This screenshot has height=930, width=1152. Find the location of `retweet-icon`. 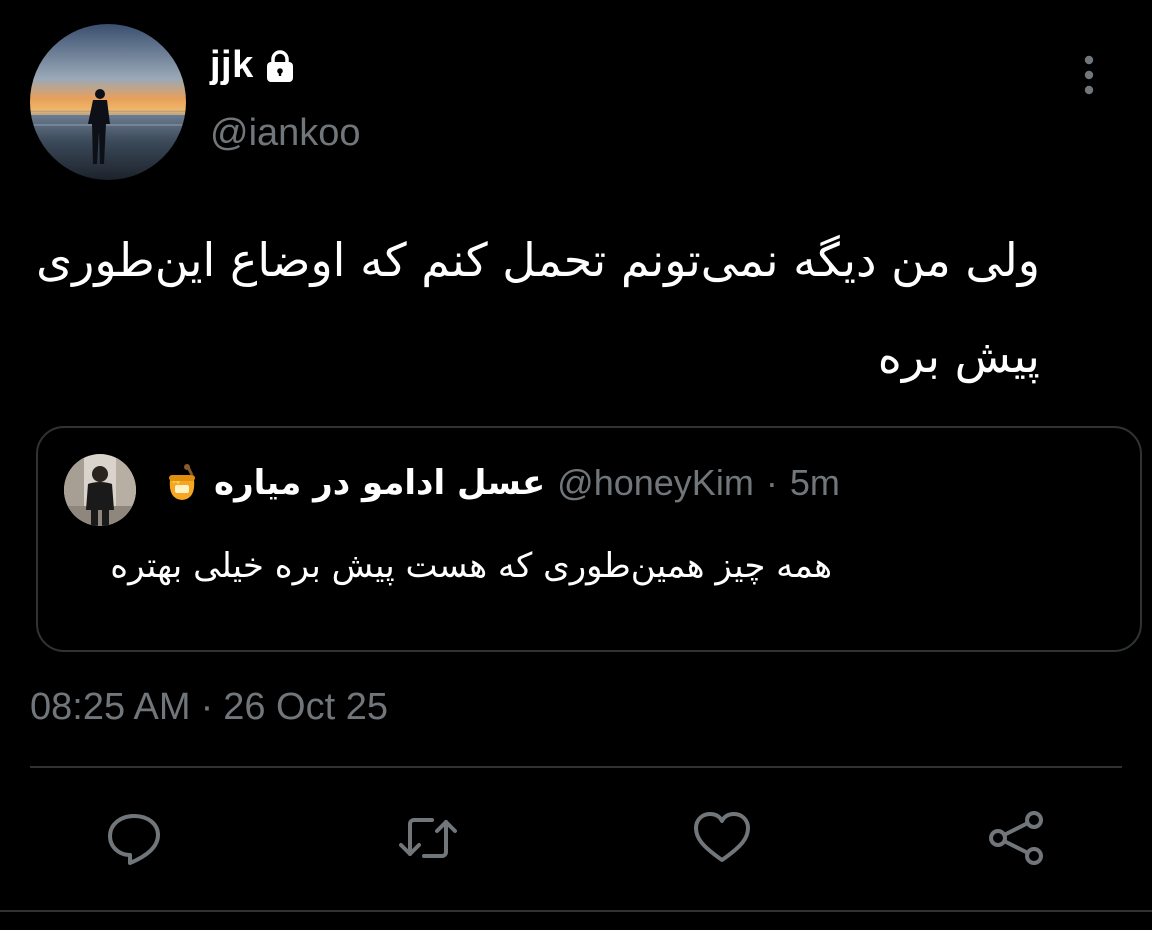

retweet-icon is located at coordinates (428, 838).